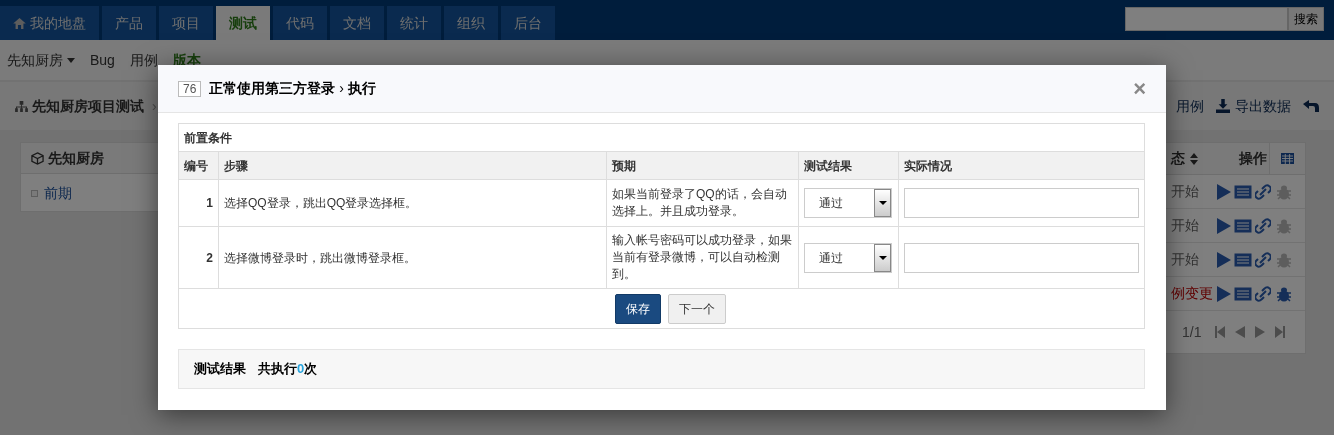 The width and height of the screenshot is (1334, 435). I want to click on download-icon, so click(1223, 106).